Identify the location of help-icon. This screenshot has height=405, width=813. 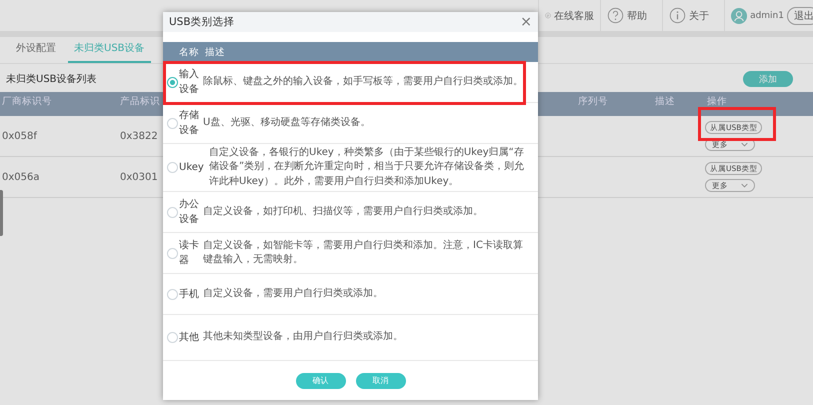
(615, 15).